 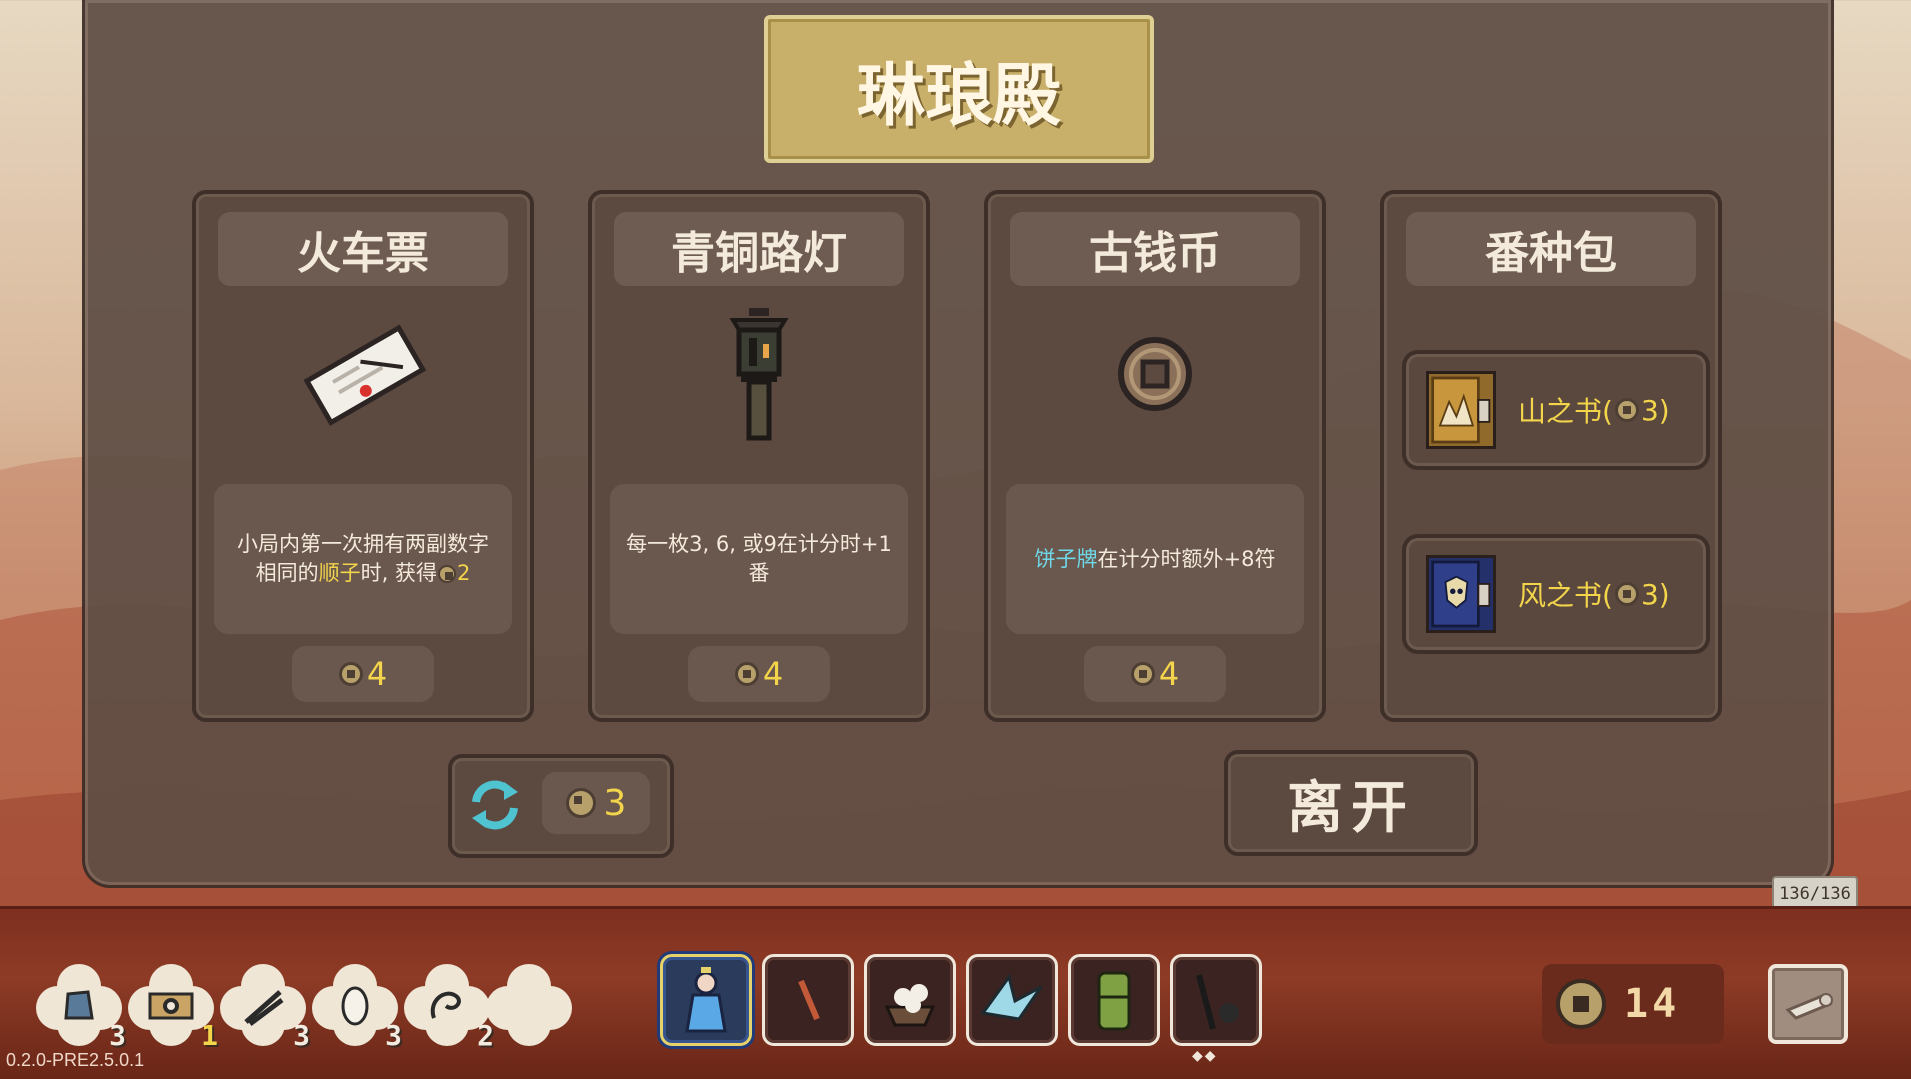 I want to click on book-offer-wind: 风之书( 3), so click(x=1556, y=594).